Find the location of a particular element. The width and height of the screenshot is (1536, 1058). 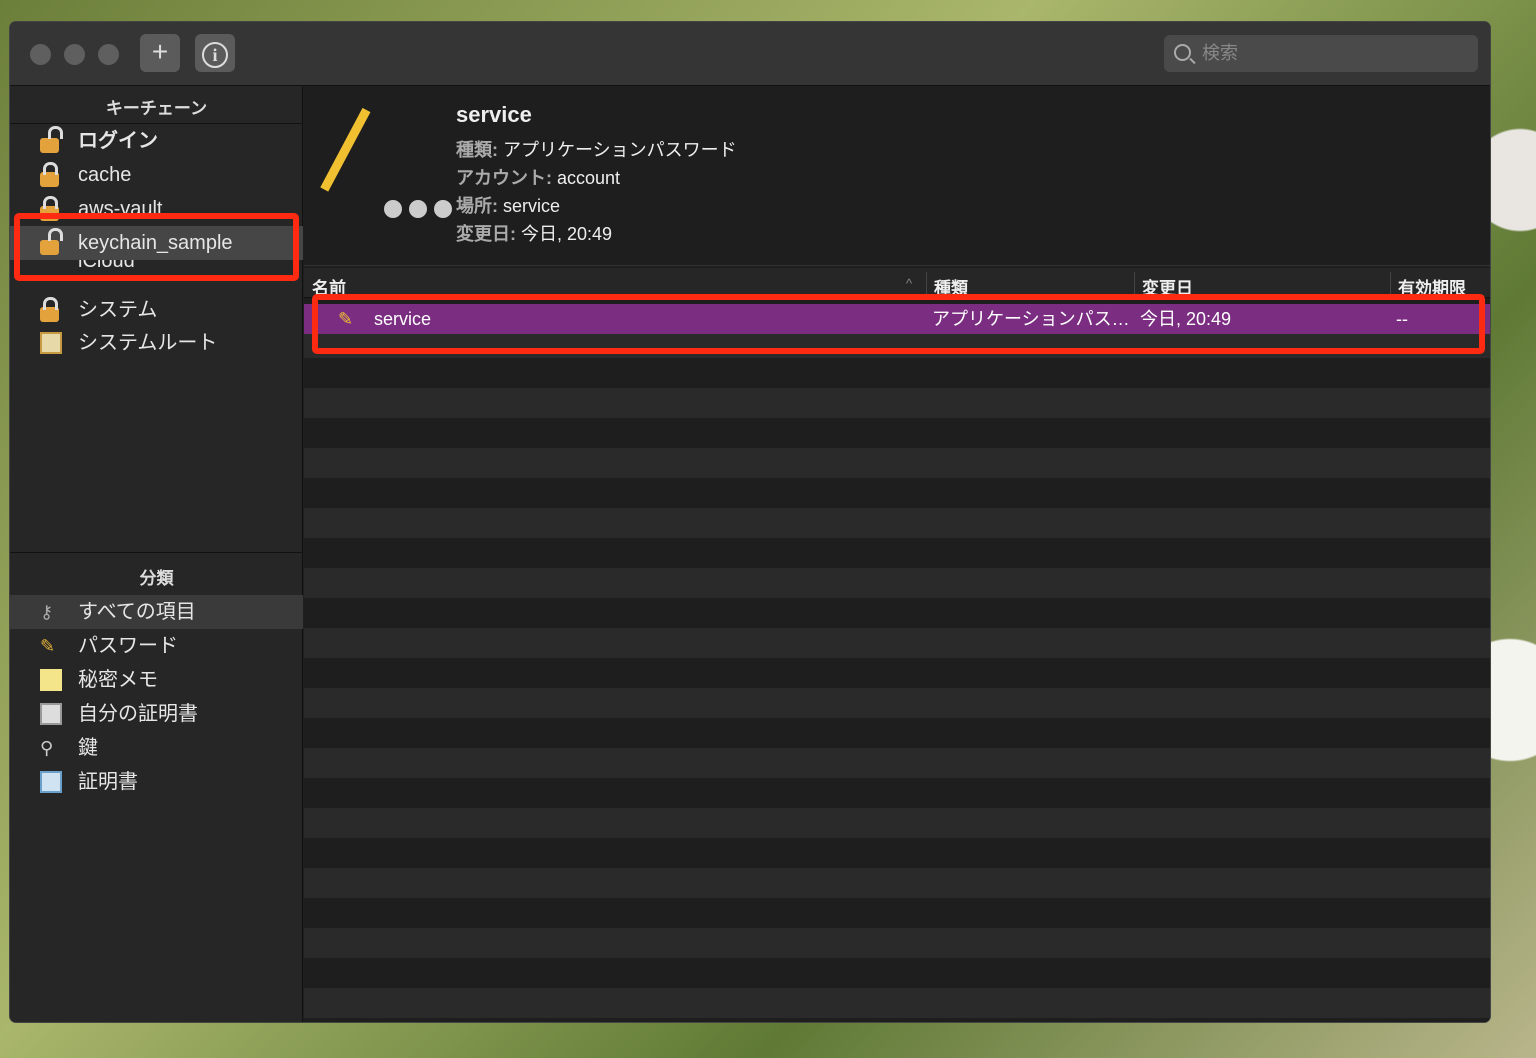

detail-modified: 変更日: 今日, 20:49 is located at coordinates (534, 233).